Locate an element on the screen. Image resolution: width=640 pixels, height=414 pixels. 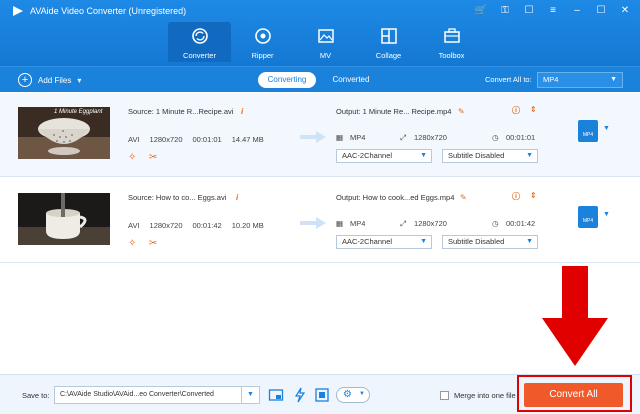
output-resolution: 1280x720 is located at coordinates (430, 223).